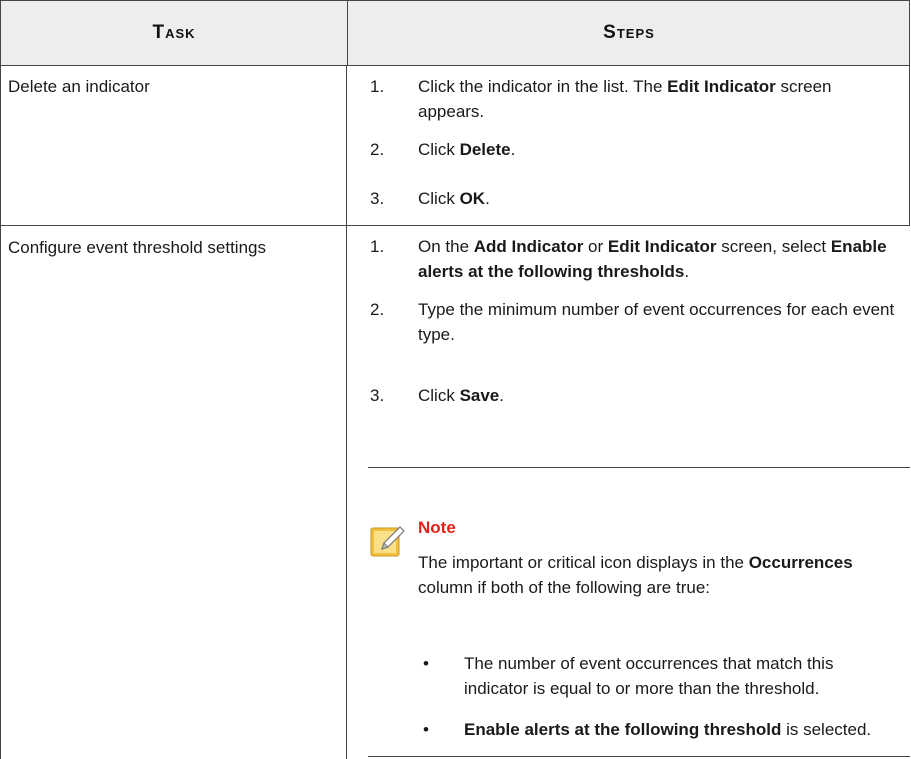 The image size is (911, 759). What do you see at coordinates (467, 149) in the screenshot?
I see `step-text: Click Delete.` at bounding box center [467, 149].